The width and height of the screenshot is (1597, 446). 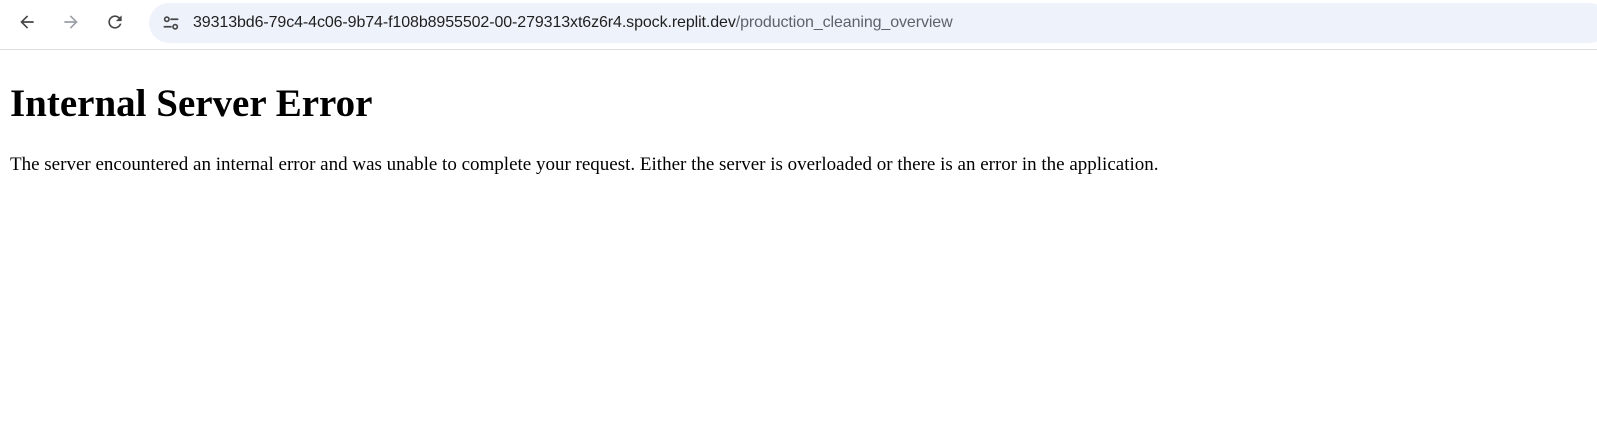 I want to click on back-button, so click(x=27, y=22).